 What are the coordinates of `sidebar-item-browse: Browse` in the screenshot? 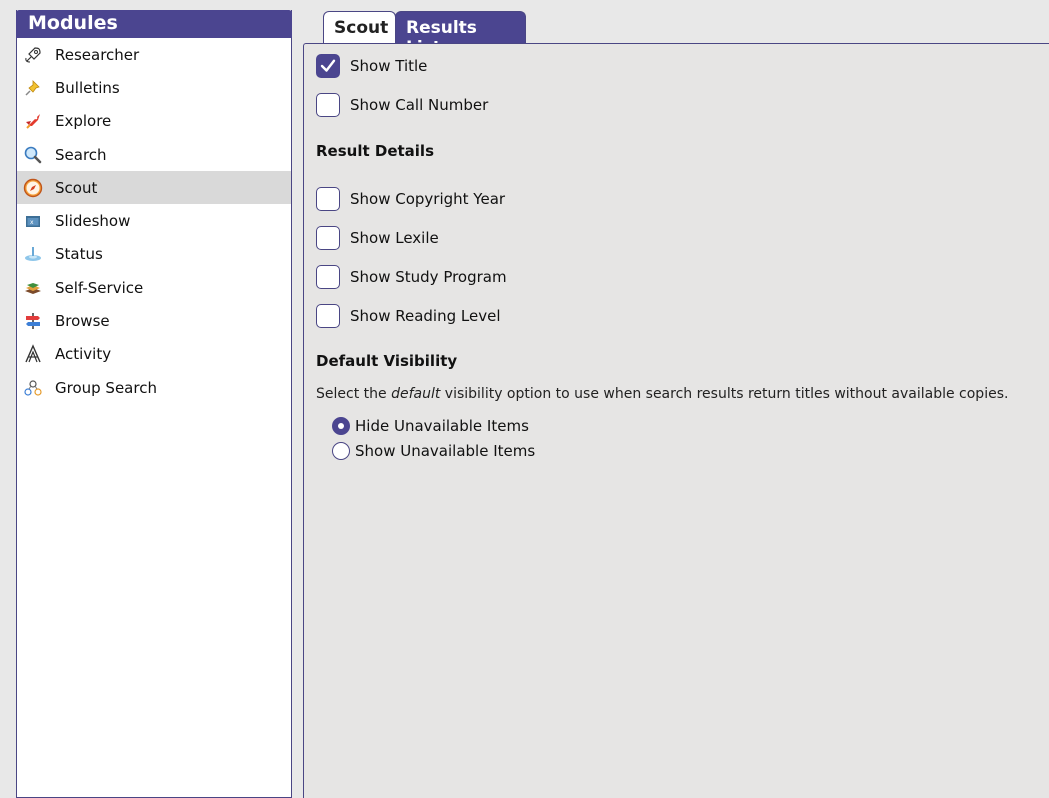 It's located at (154, 320).